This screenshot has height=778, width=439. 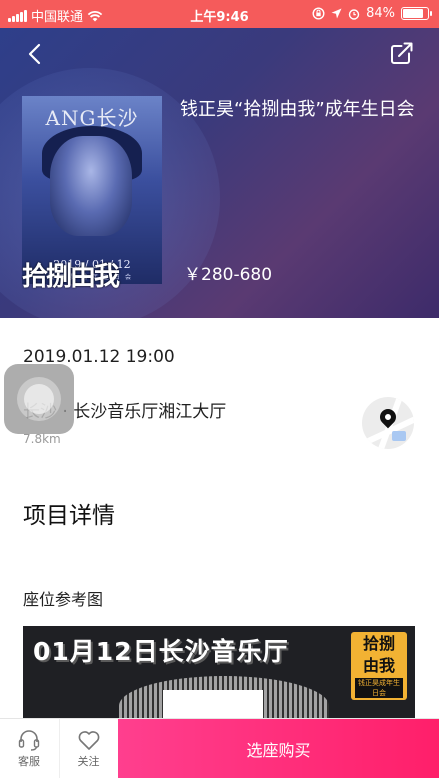 What do you see at coordinates (219, 676) in the screenshot?
I see `seat-map-image: 01月12日长沙音乐厅 拾捌 由我 钱正昊成年生日会` at bounding box center [219, 676].